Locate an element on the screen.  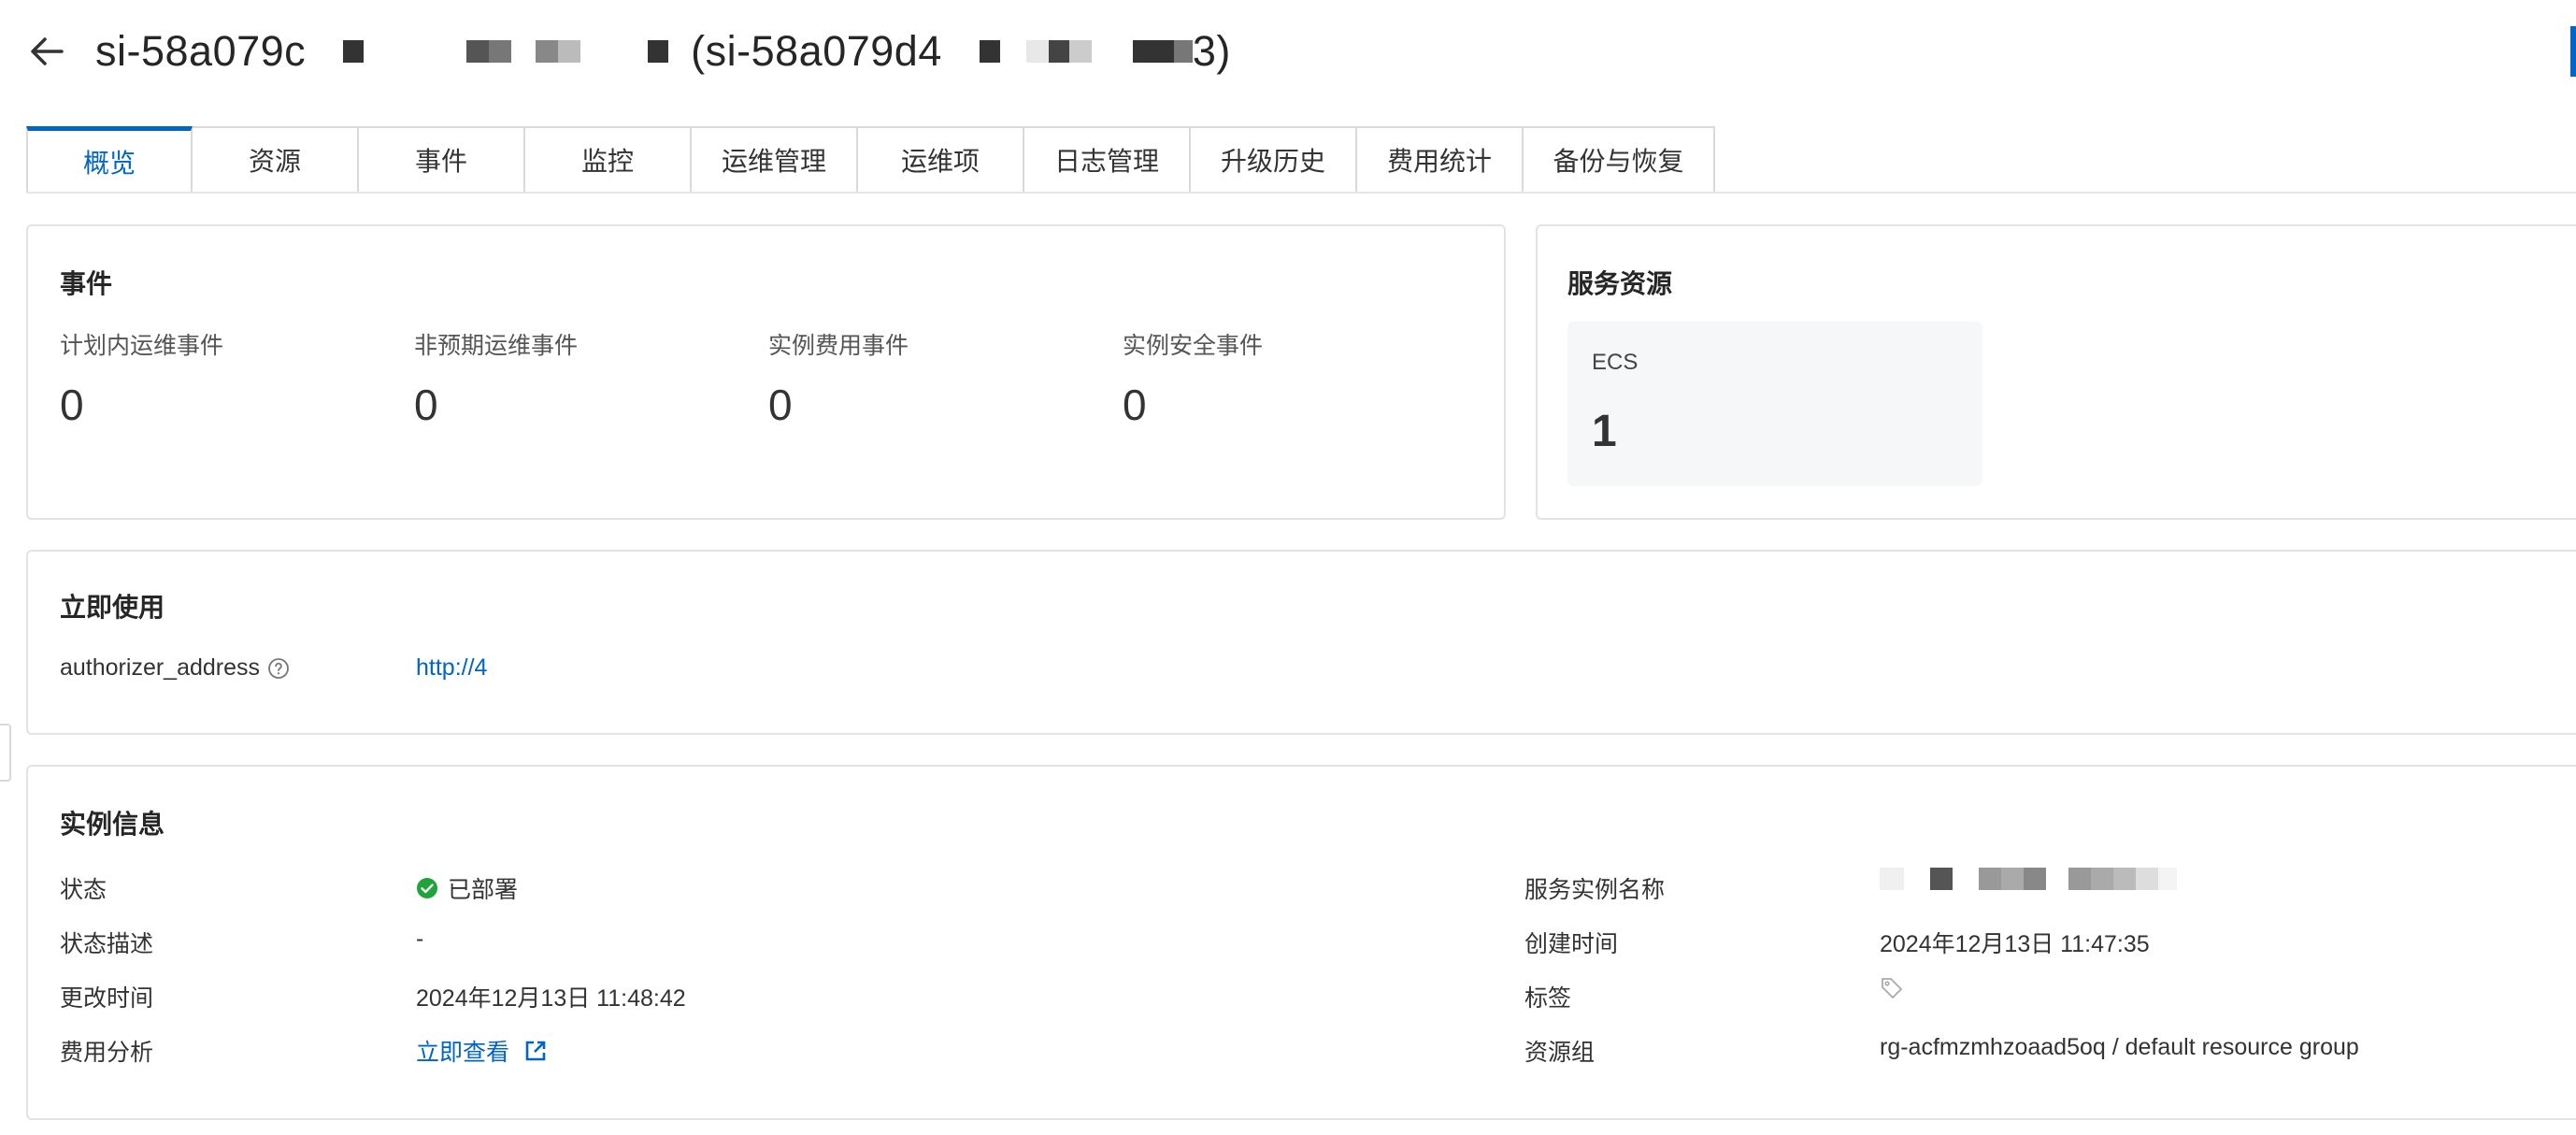
modified-time-value: 2024年12月13日 11:48:42 is located at coordinates (551, 998).